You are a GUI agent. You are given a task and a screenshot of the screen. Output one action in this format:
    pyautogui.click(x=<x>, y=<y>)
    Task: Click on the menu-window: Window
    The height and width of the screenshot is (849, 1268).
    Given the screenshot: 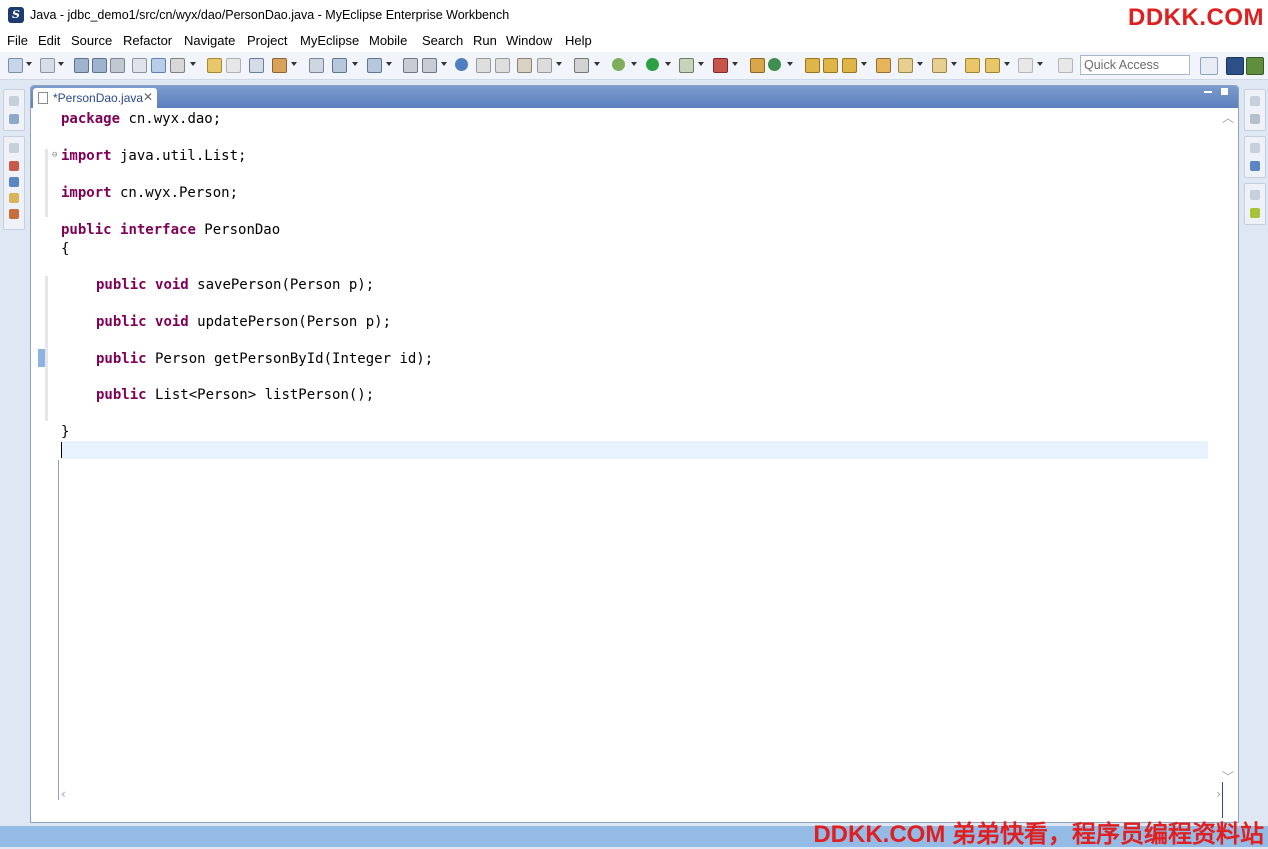 What is the action you would take?
    pyautogui.click(x=529, y=40)
    